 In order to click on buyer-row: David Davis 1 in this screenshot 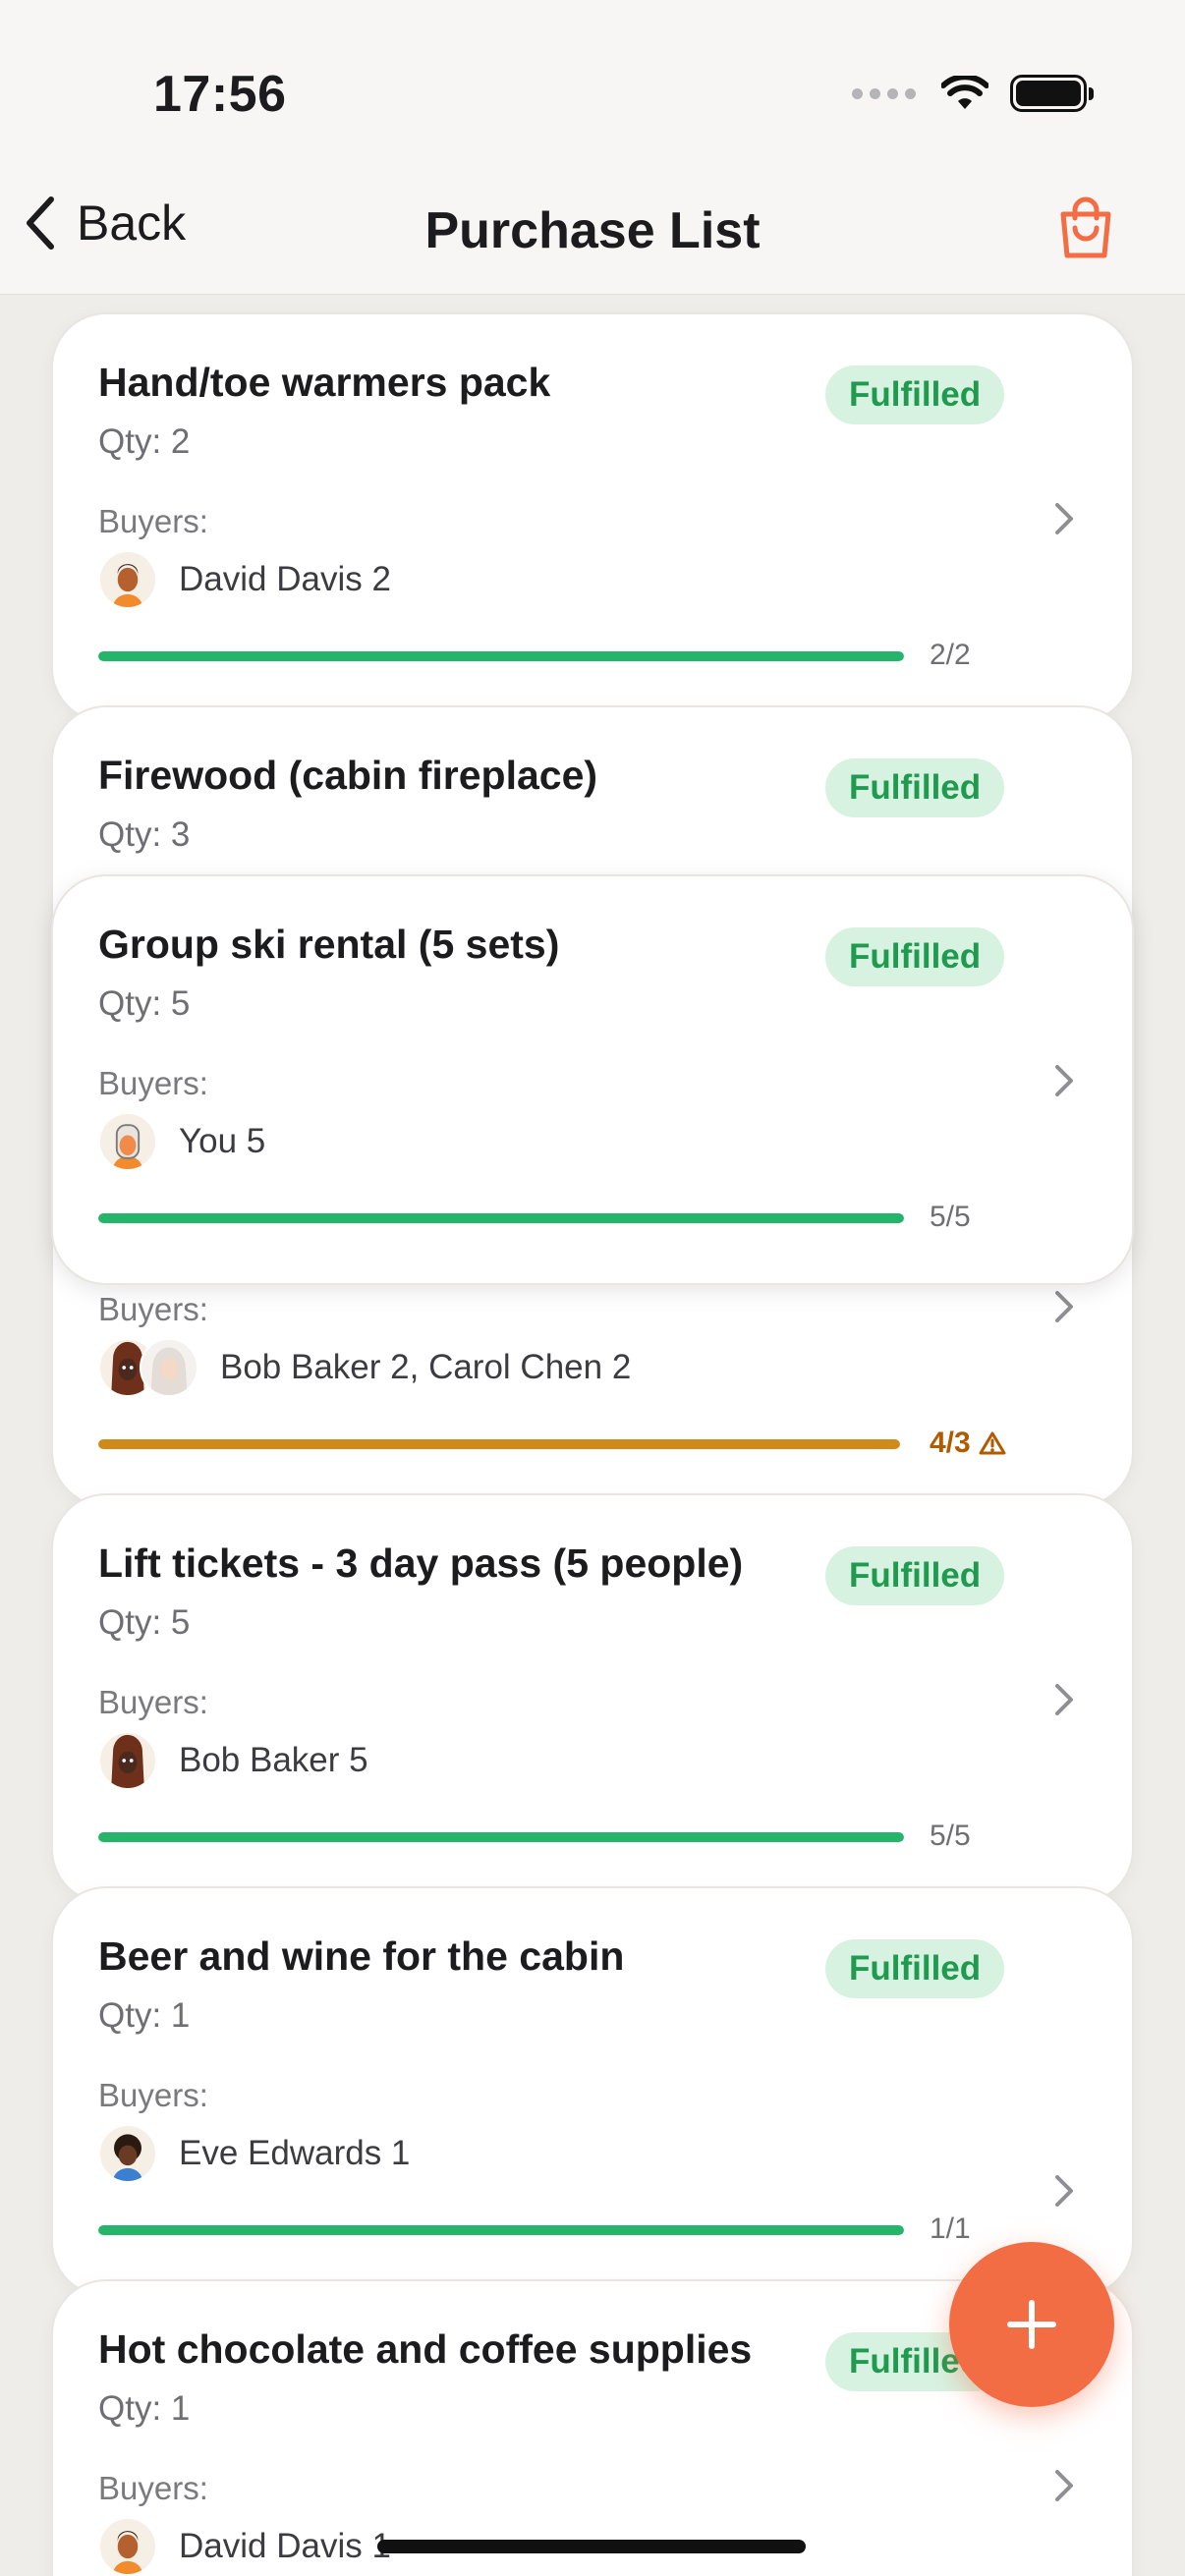, I will do `click(245, 2546)`.